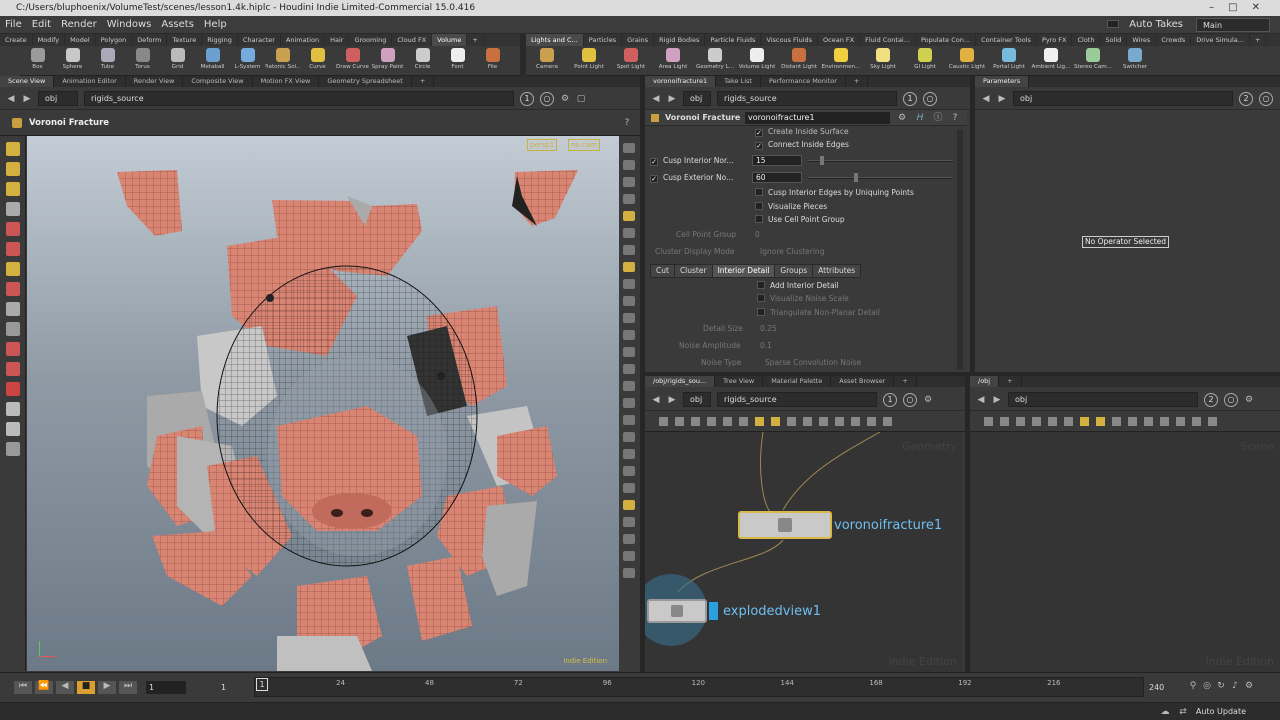  Describe the element at coordinates (768, 328) in the screenshot. I see `detail-size-field: 0.25` at that location.